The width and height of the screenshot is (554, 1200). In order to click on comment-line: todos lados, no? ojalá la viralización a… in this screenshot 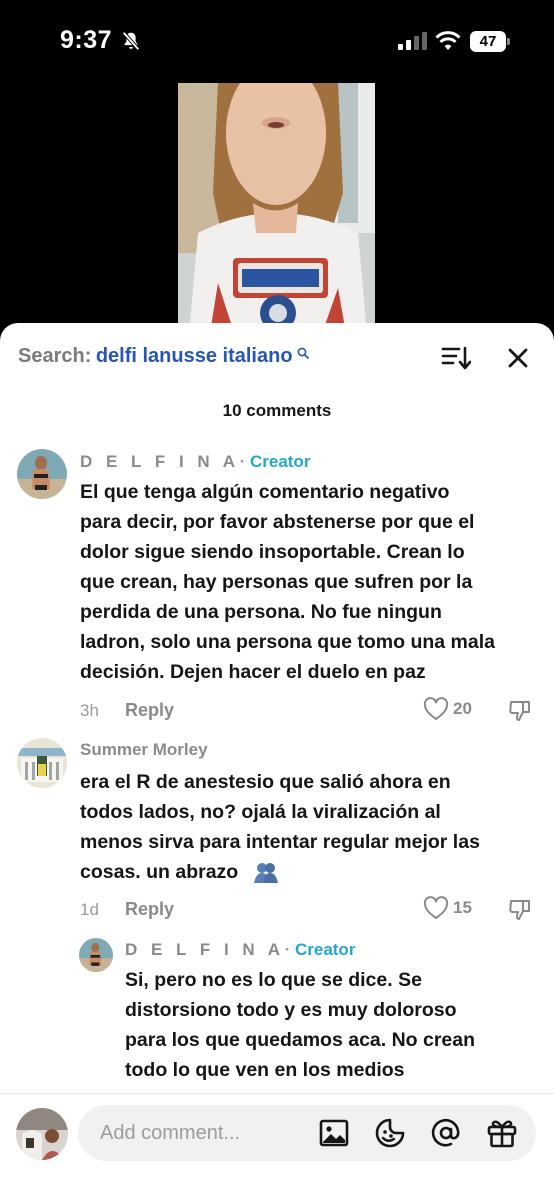, I will do `click(260, 812)`.